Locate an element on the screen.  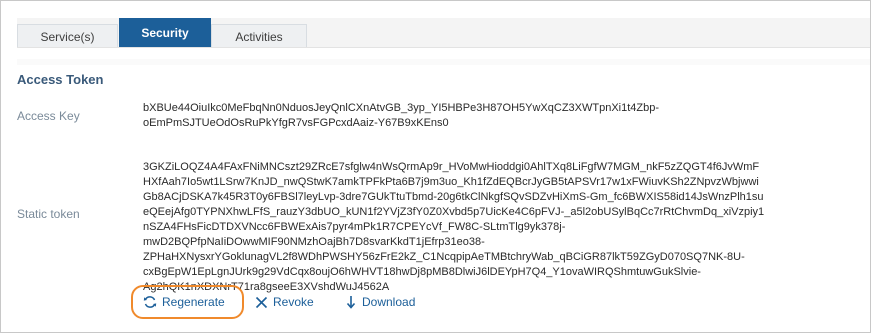
tab-activities: Activities is located at coordinates (259, 36).